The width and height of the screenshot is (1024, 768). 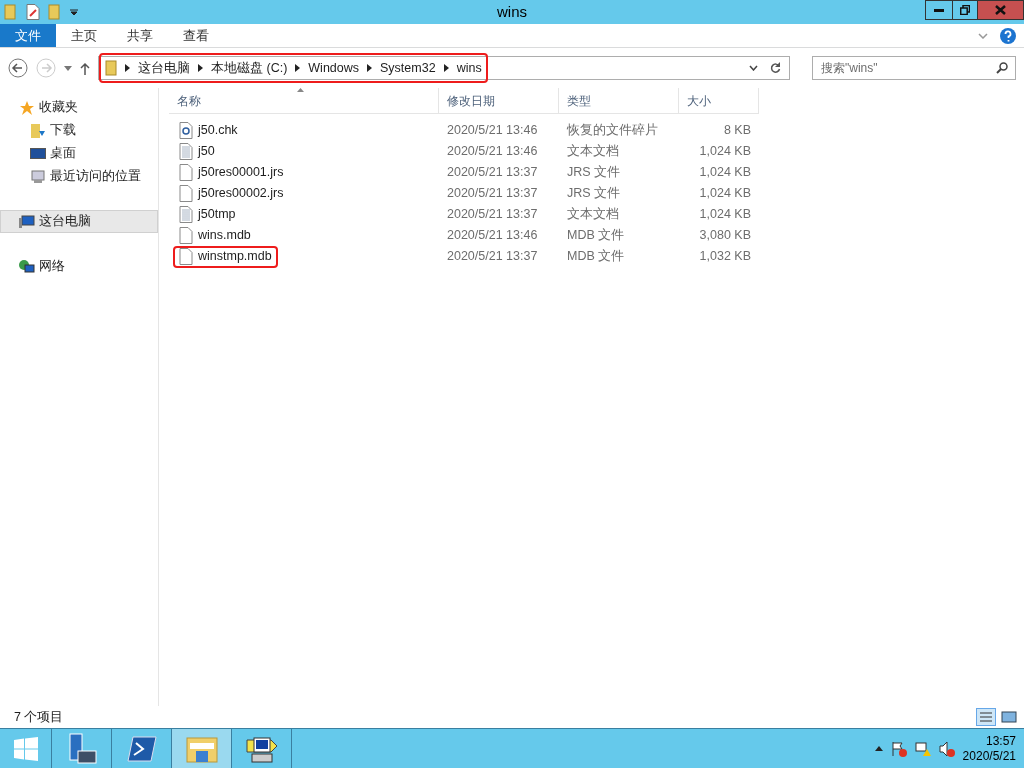 I want to click on details-view-icon, so click(x=986, y=717).